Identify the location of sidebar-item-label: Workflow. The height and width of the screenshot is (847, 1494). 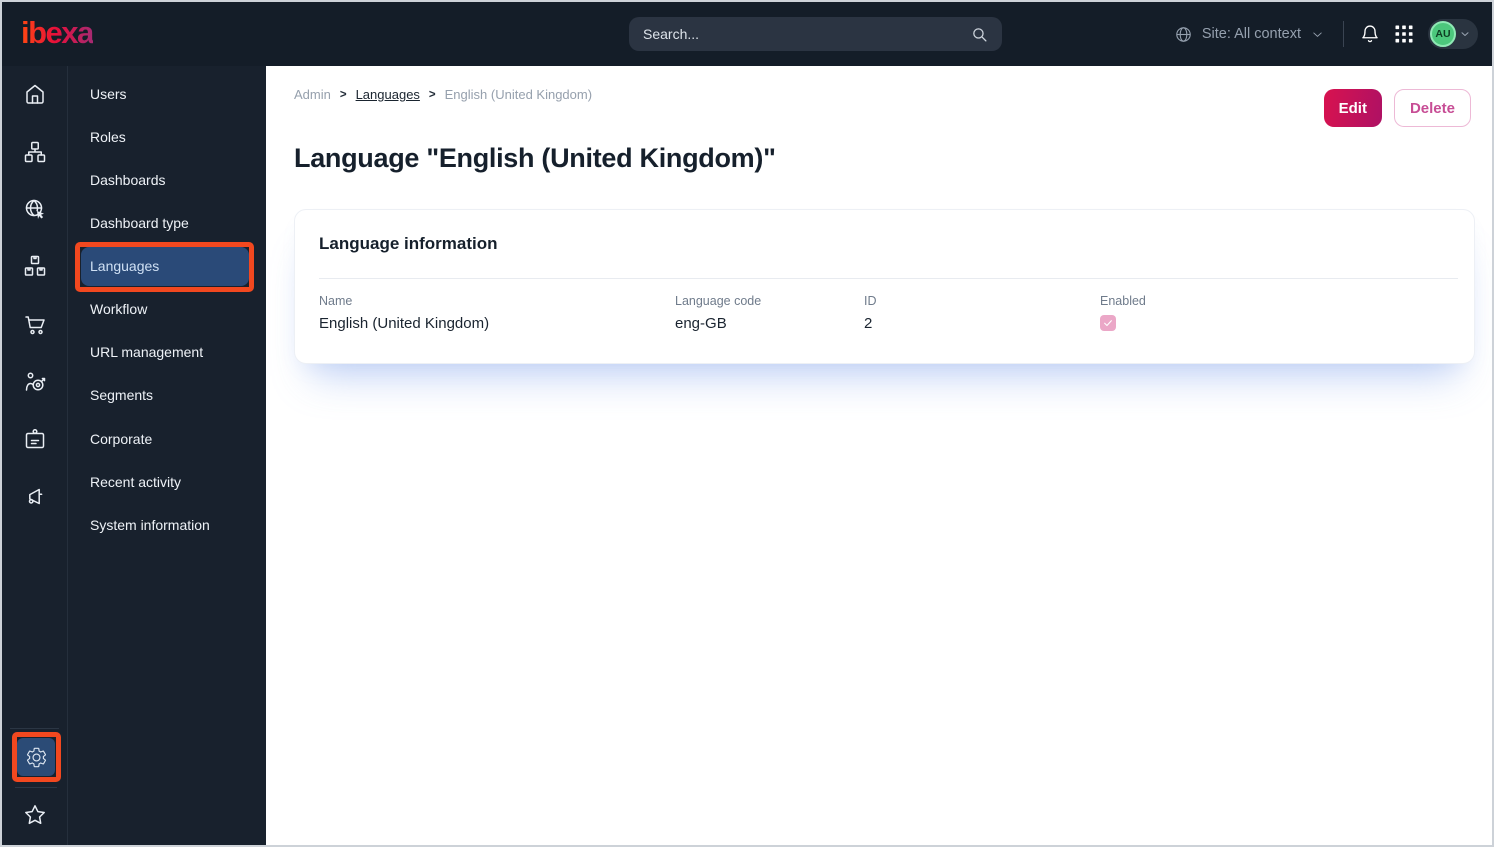
(119, 309).